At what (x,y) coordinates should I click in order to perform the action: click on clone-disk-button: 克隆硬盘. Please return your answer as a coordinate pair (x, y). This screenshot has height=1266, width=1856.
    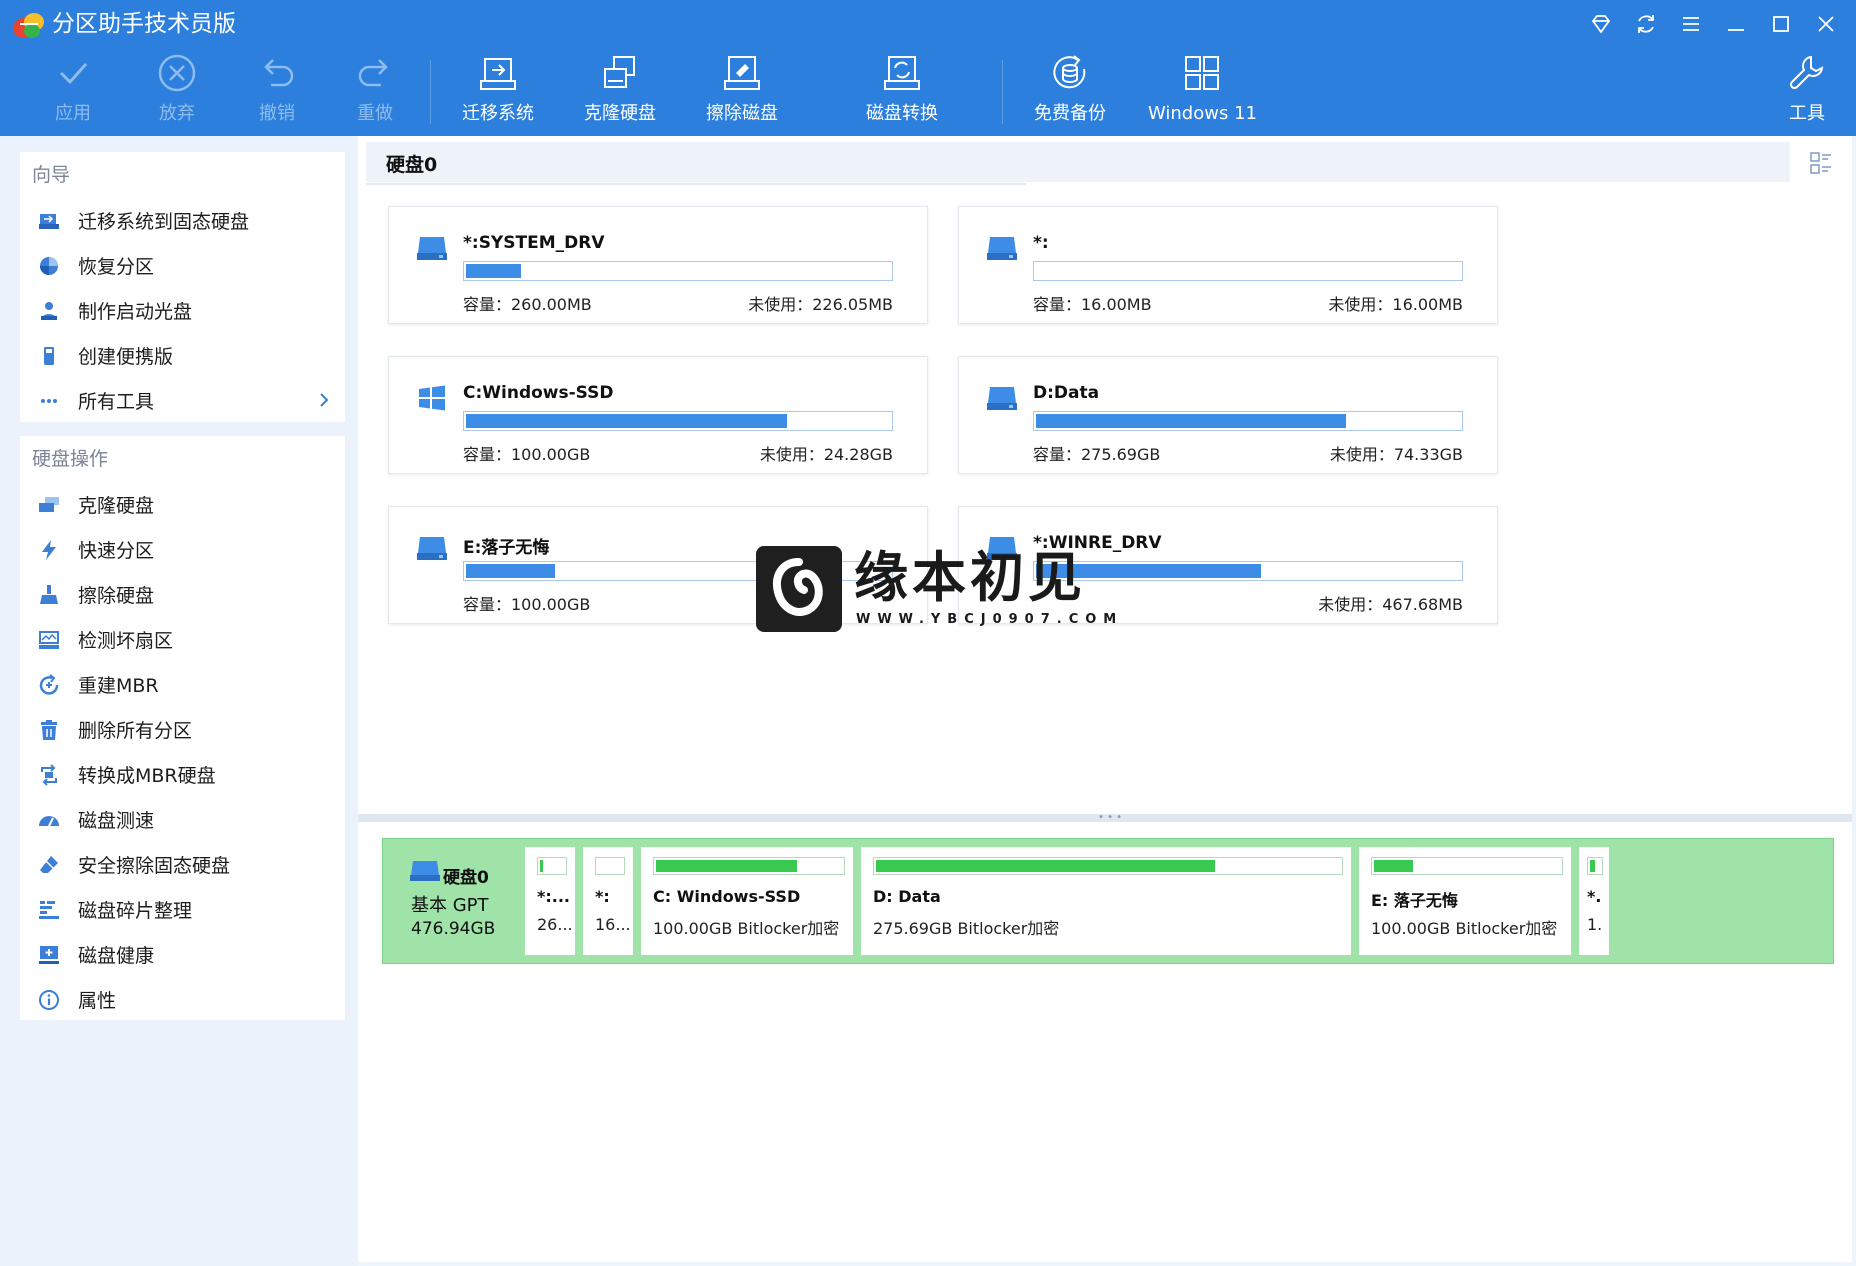
    Looking at the image, I should click on (620, 92).